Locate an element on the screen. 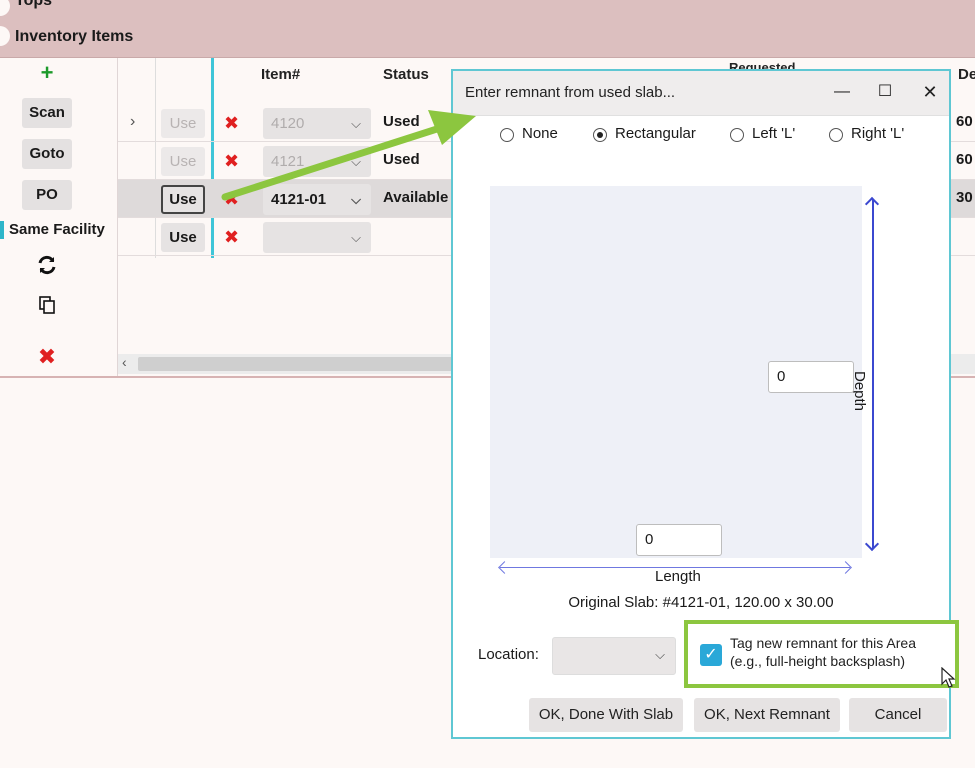 This screenshot has height=768, width=975. close-icon: ✕ is located at coordinates (930, 92).